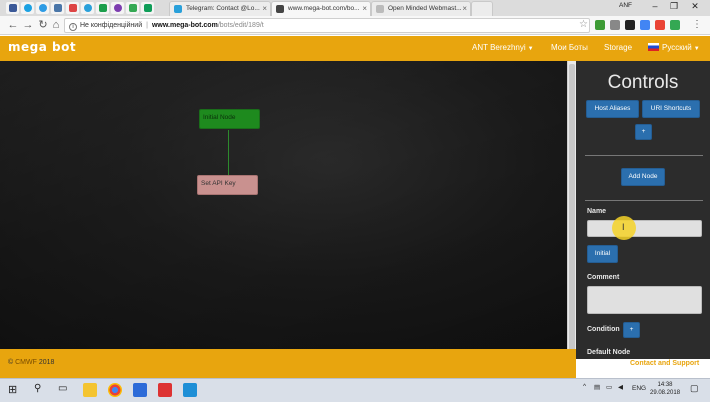 This screenshot has width=710, height=402. What do you see at coordinates (90, 390) in the screenshot?
I see `file-explorer-icon` at bounding box center [90, 390].